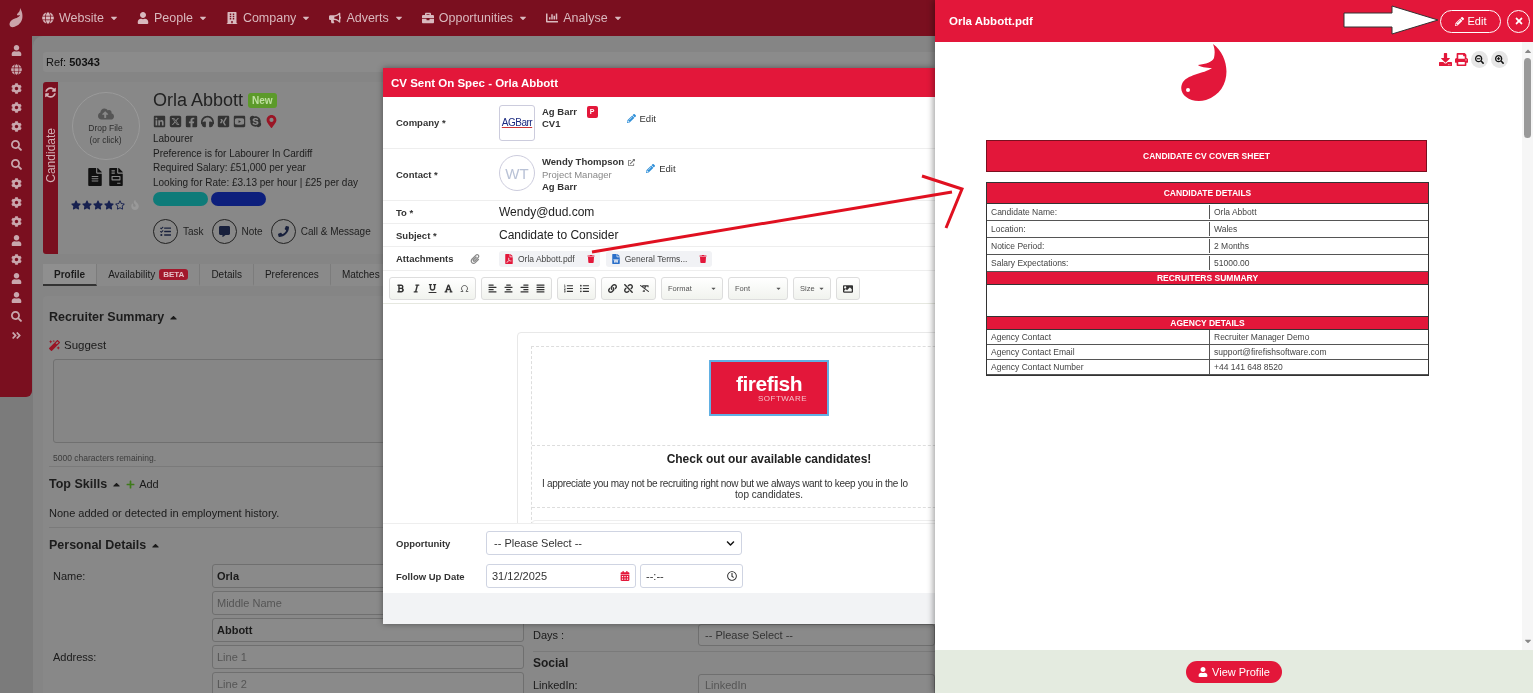  Describe the element at coordinates (1248, 367) in the screenshot. I see `table-cell-text: +44 141 648 8520` at that location.